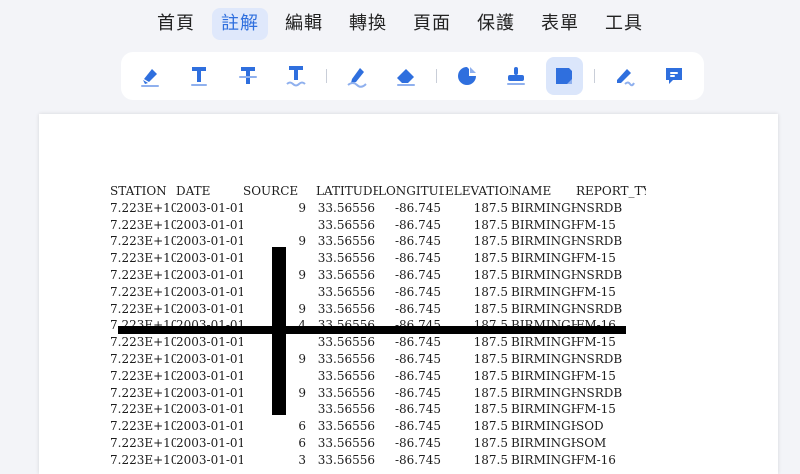 Image resolution: width=800 pixels, height=474 pixels. I want to click on tab-edit: 編輯, so click(304, 24).